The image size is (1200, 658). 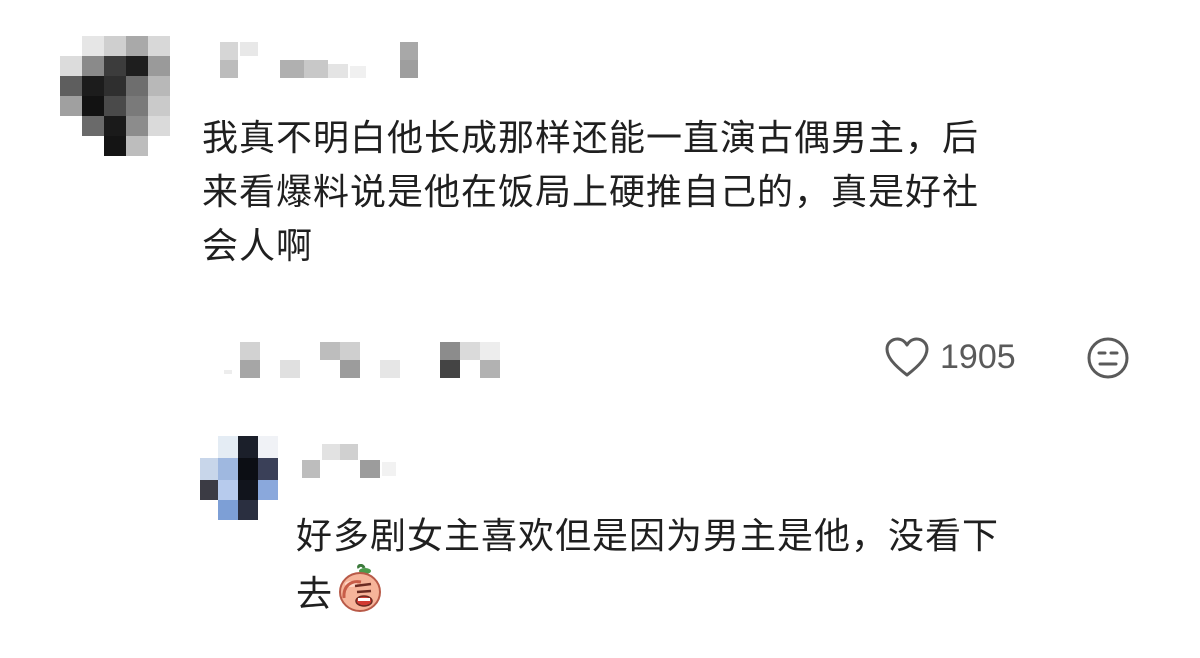 I want to click on comment-line: 来看爆料说是他在饭局上硬推自己的，真是好社, so click(x=591, y=192).